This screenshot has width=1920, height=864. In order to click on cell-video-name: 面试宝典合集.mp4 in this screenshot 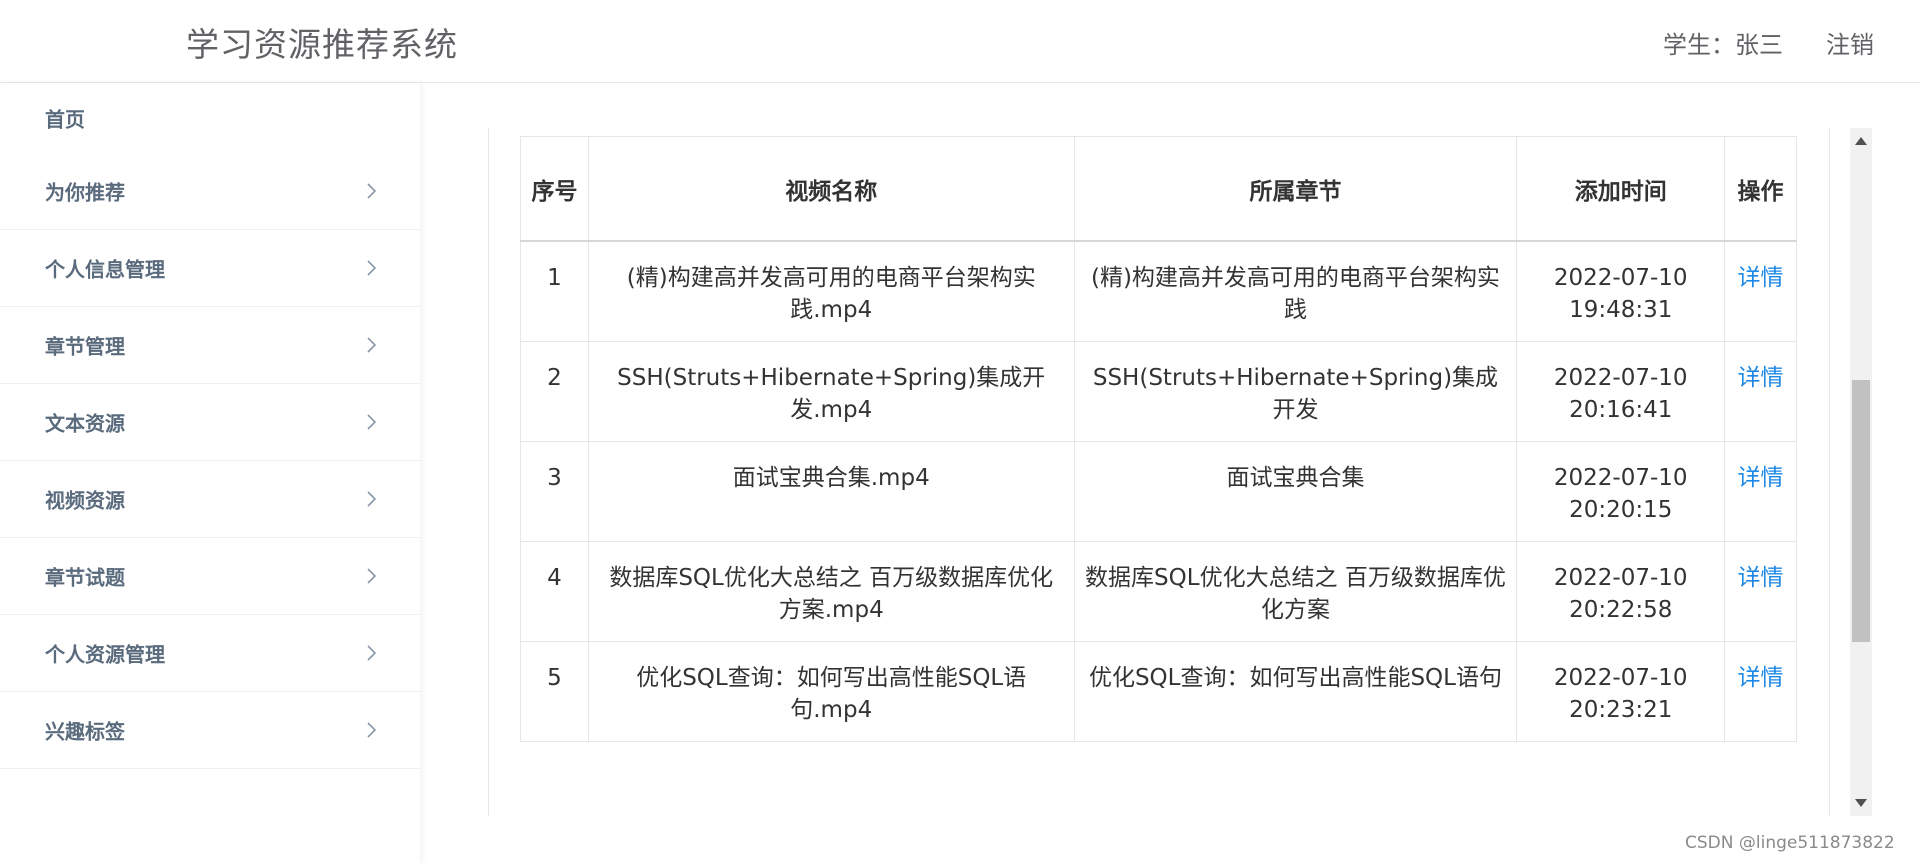, I will do `click(831, 491)`.